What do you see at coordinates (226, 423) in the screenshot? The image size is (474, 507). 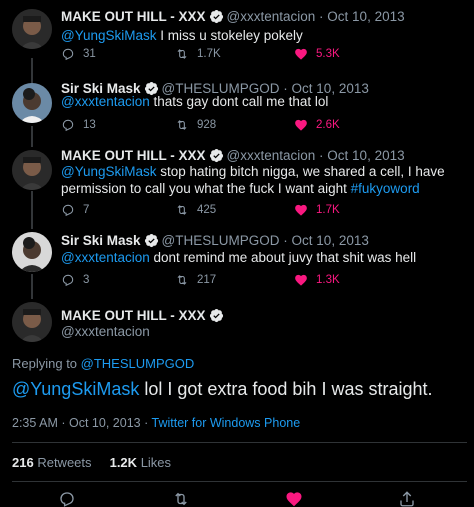 I see `tweet-source: Twitter for Windows Phone` at bounding box center [226, 423].